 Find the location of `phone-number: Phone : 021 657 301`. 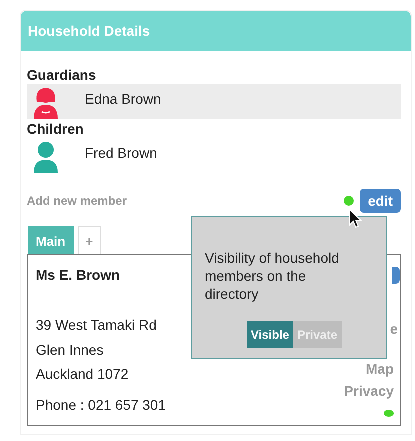

phone-number: Phone : 021 657 301 is located at coordinates (101, 404).